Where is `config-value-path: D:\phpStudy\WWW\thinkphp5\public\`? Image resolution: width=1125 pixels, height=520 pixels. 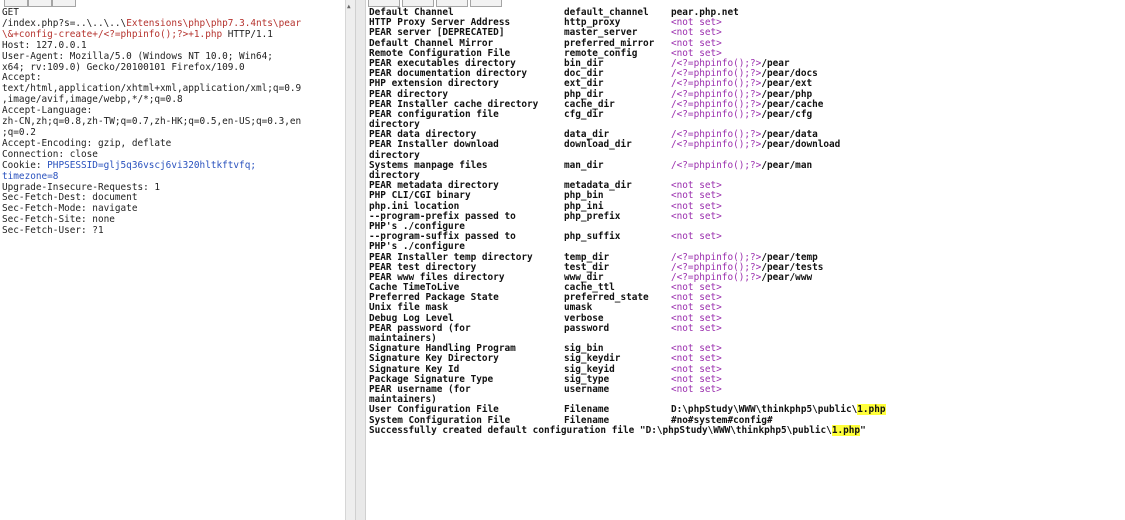
config-value-path: D:\phpStudy\WWW\thinkphp5\public\ is located at coordinates (764, 410).